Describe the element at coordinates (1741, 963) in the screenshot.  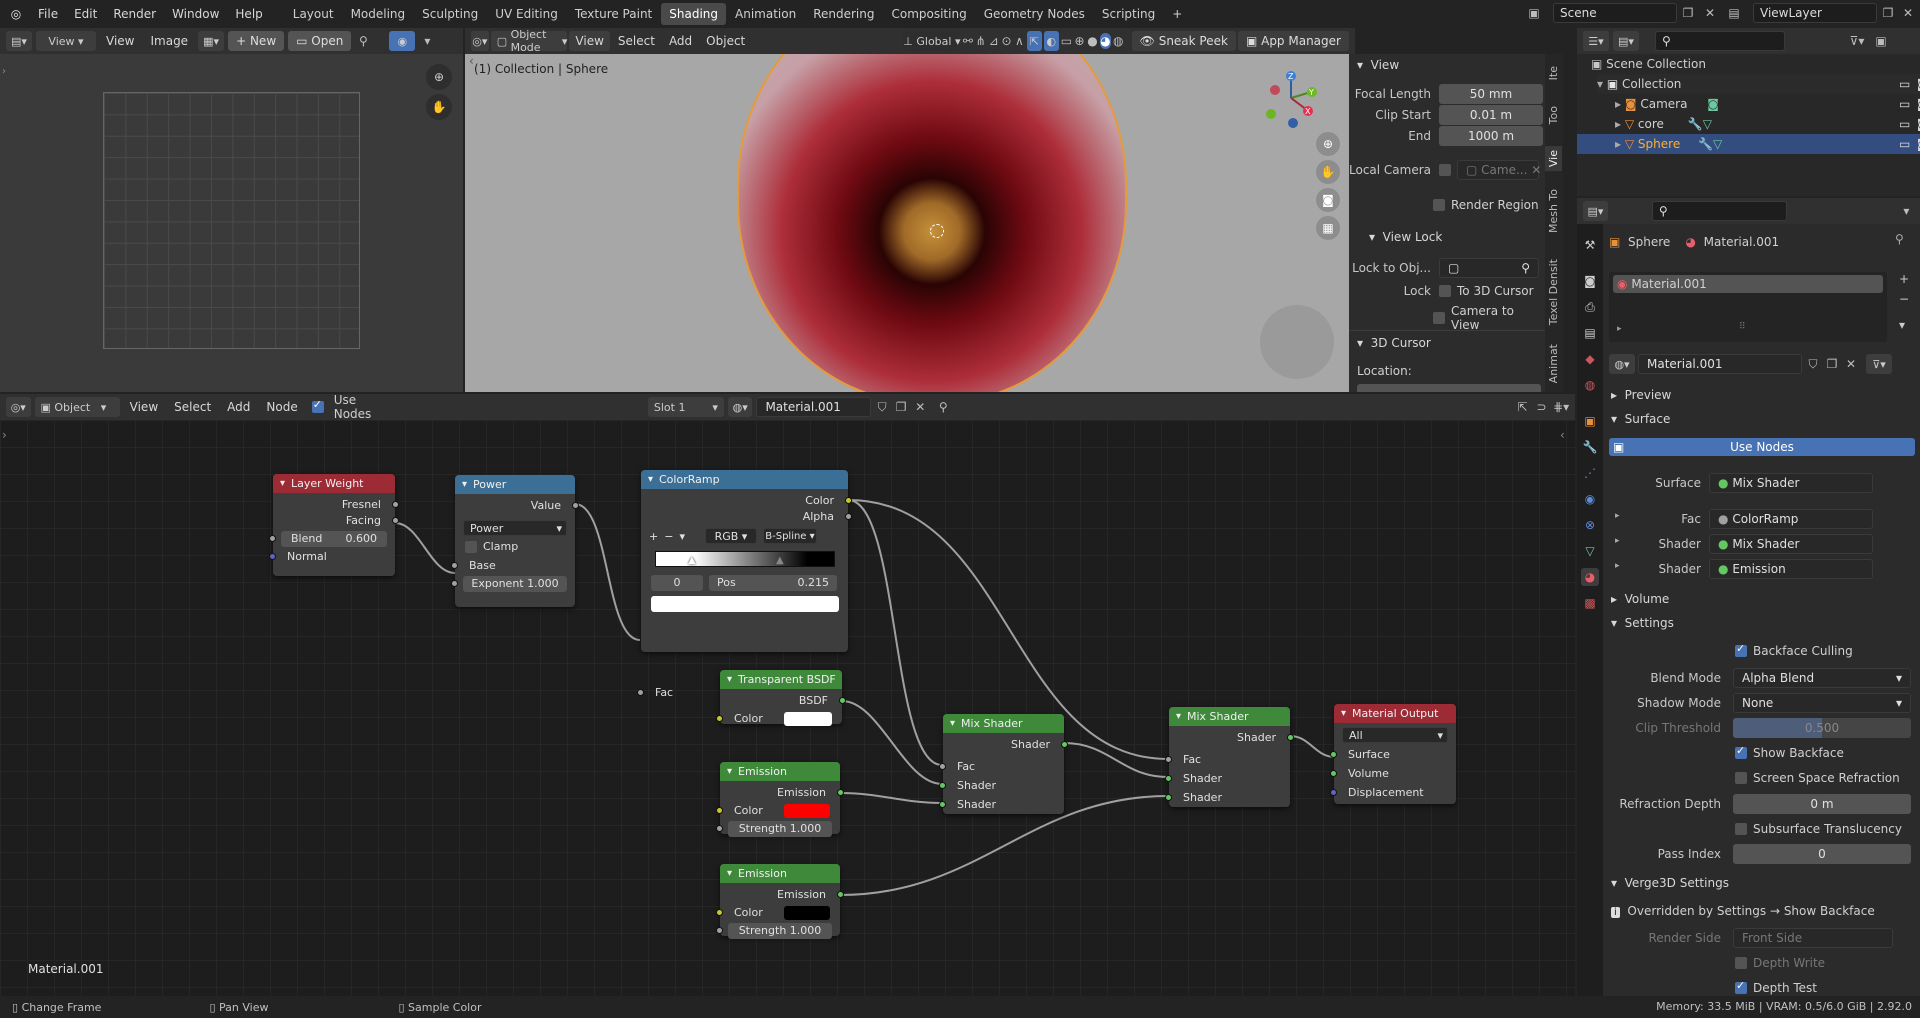
I see `depth-write-checkbox` at that location.